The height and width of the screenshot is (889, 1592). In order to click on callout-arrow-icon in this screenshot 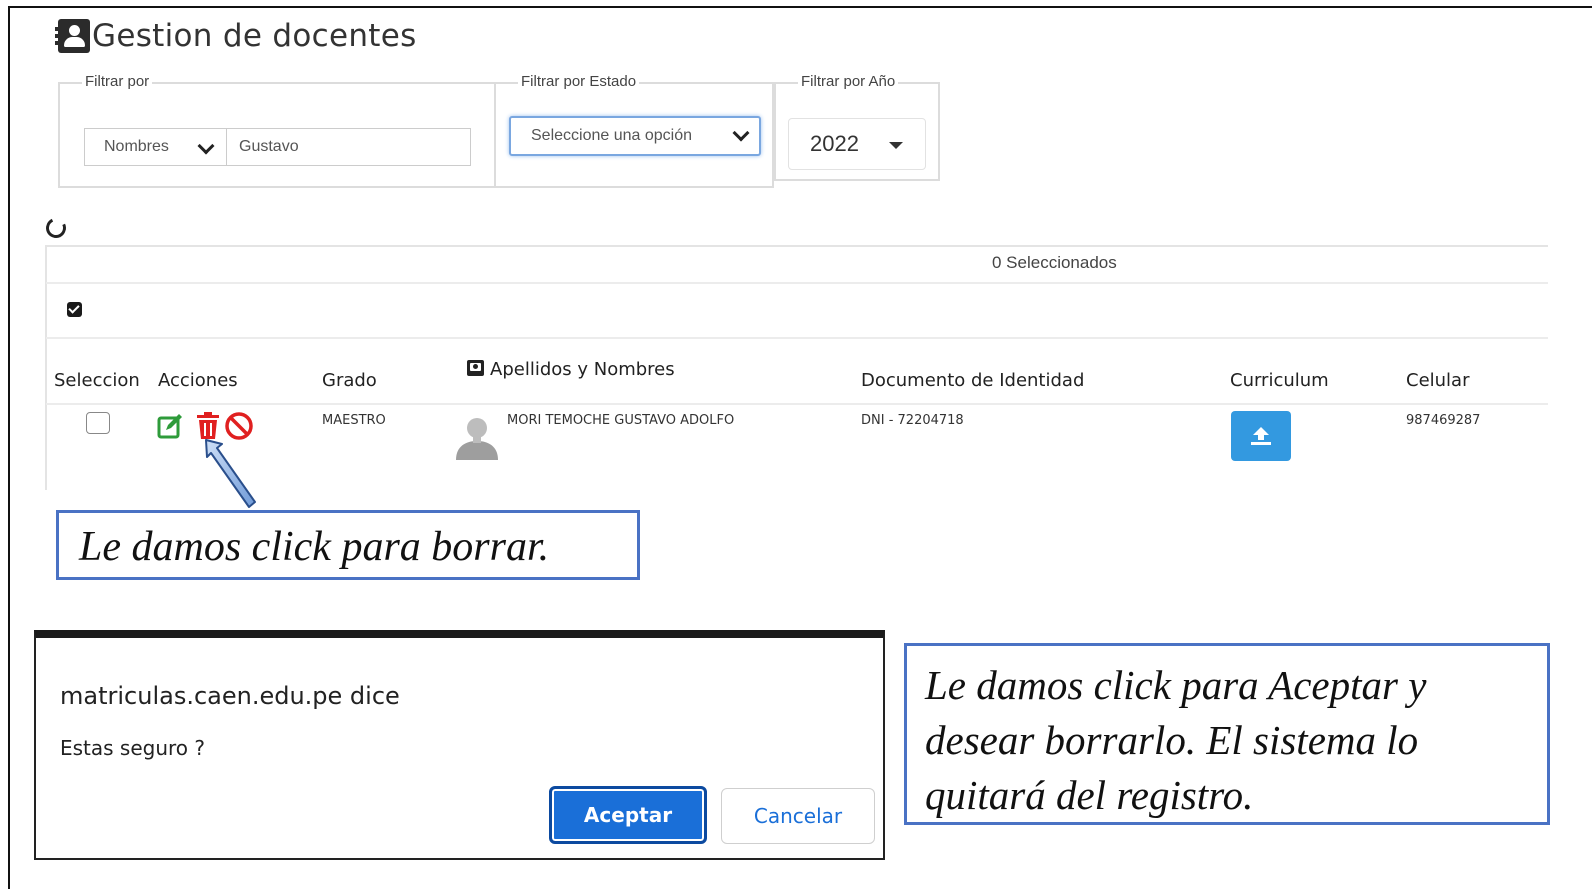, I will do `click(230, 473)`.